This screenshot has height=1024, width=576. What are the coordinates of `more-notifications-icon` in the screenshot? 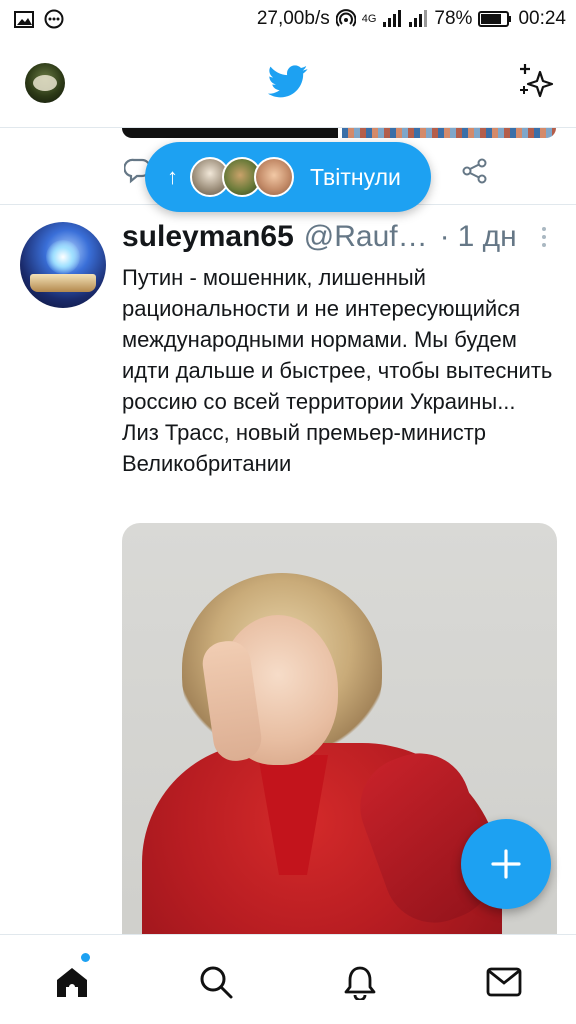 It's located at (54, 19).